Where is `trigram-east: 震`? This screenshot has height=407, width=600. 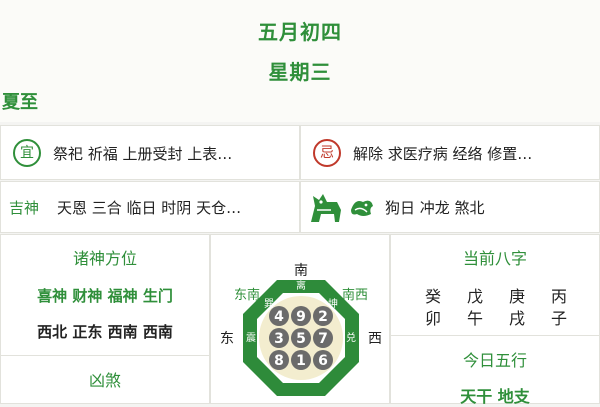
trigram-east: 震 is located at coordinates (251, 338).